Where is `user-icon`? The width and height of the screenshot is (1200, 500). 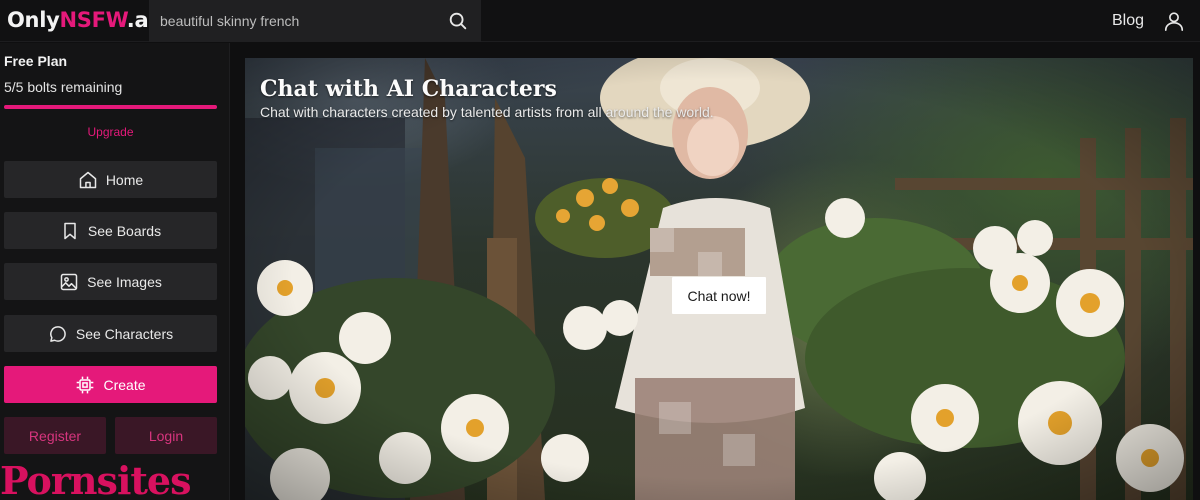 user-icon is located at coordinates (1174, 21).